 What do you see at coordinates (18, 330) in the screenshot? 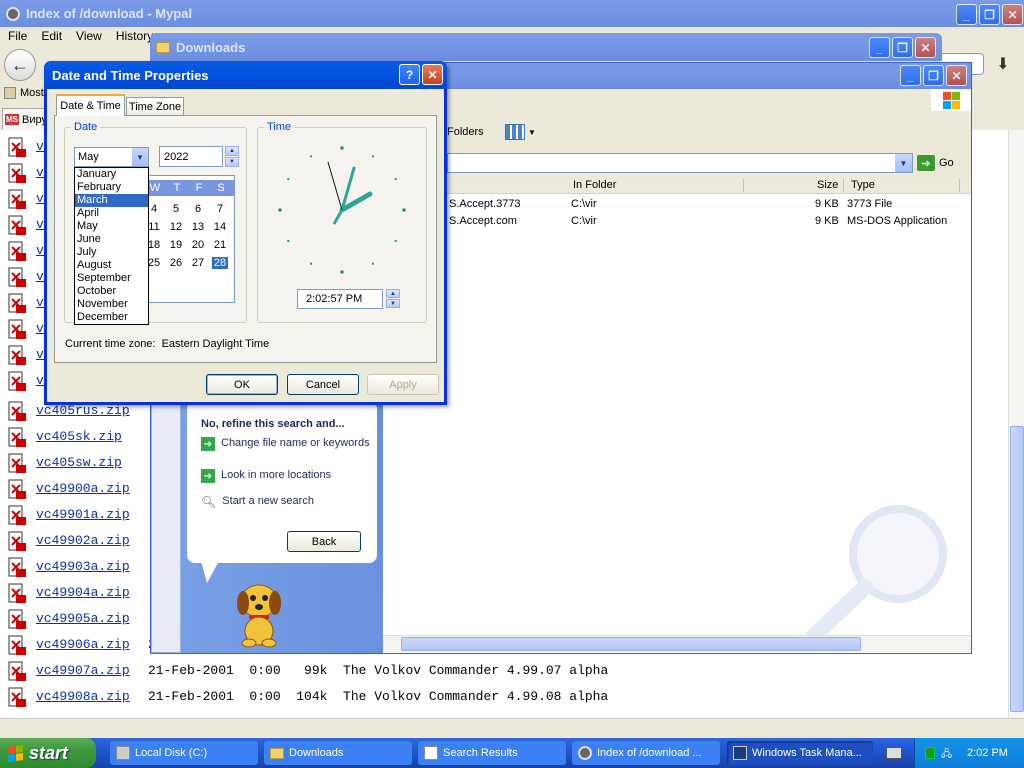
I see `zip-file-icon` at bounding box center [18, 330].